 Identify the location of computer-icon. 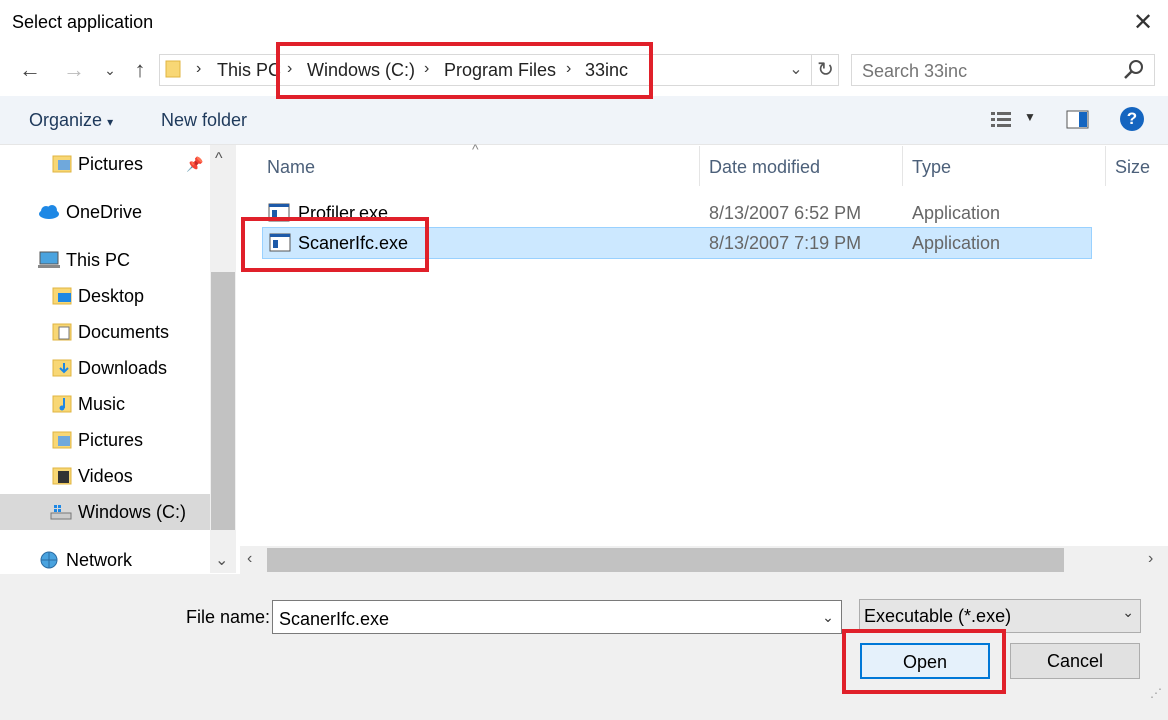
(49, 259).